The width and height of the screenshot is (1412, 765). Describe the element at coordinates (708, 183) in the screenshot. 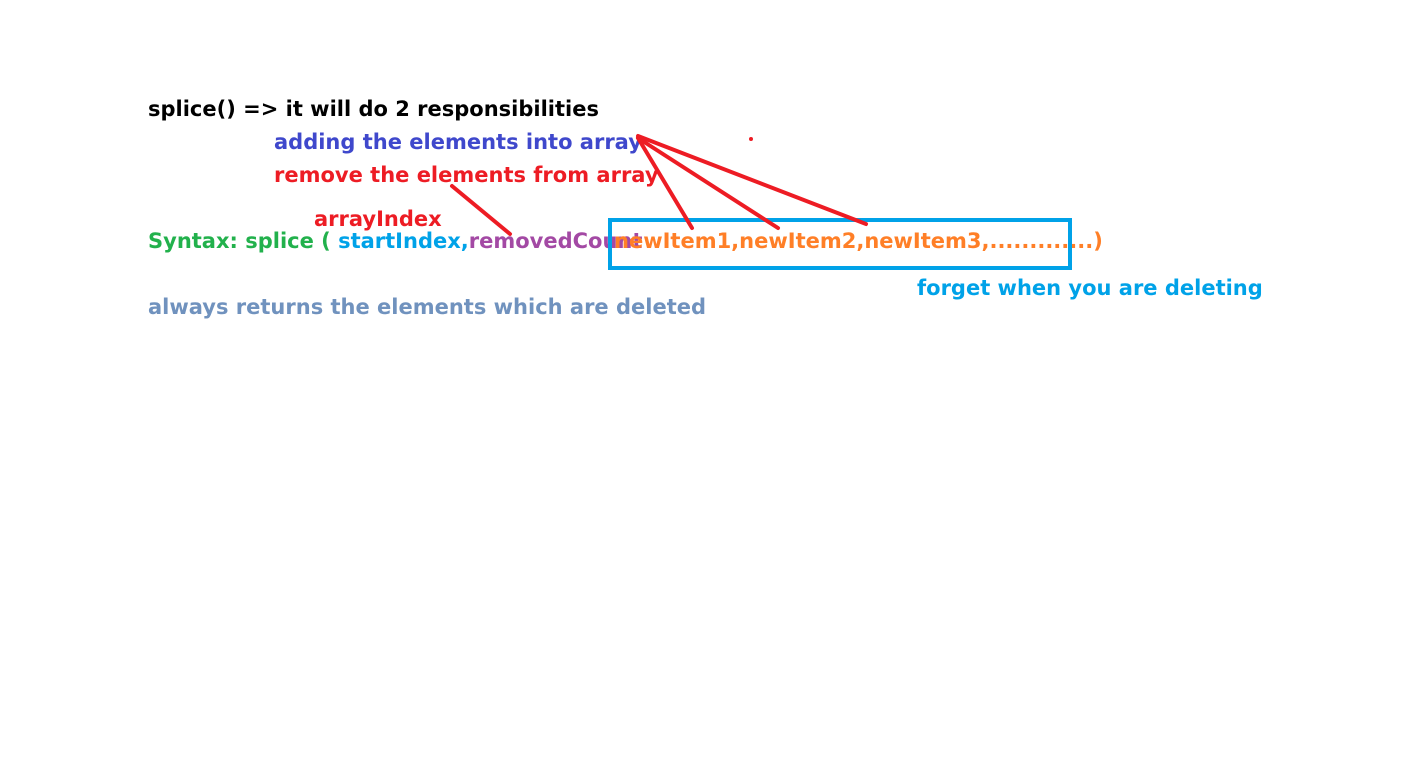

I see `arrow-line-to-item2` at that location.